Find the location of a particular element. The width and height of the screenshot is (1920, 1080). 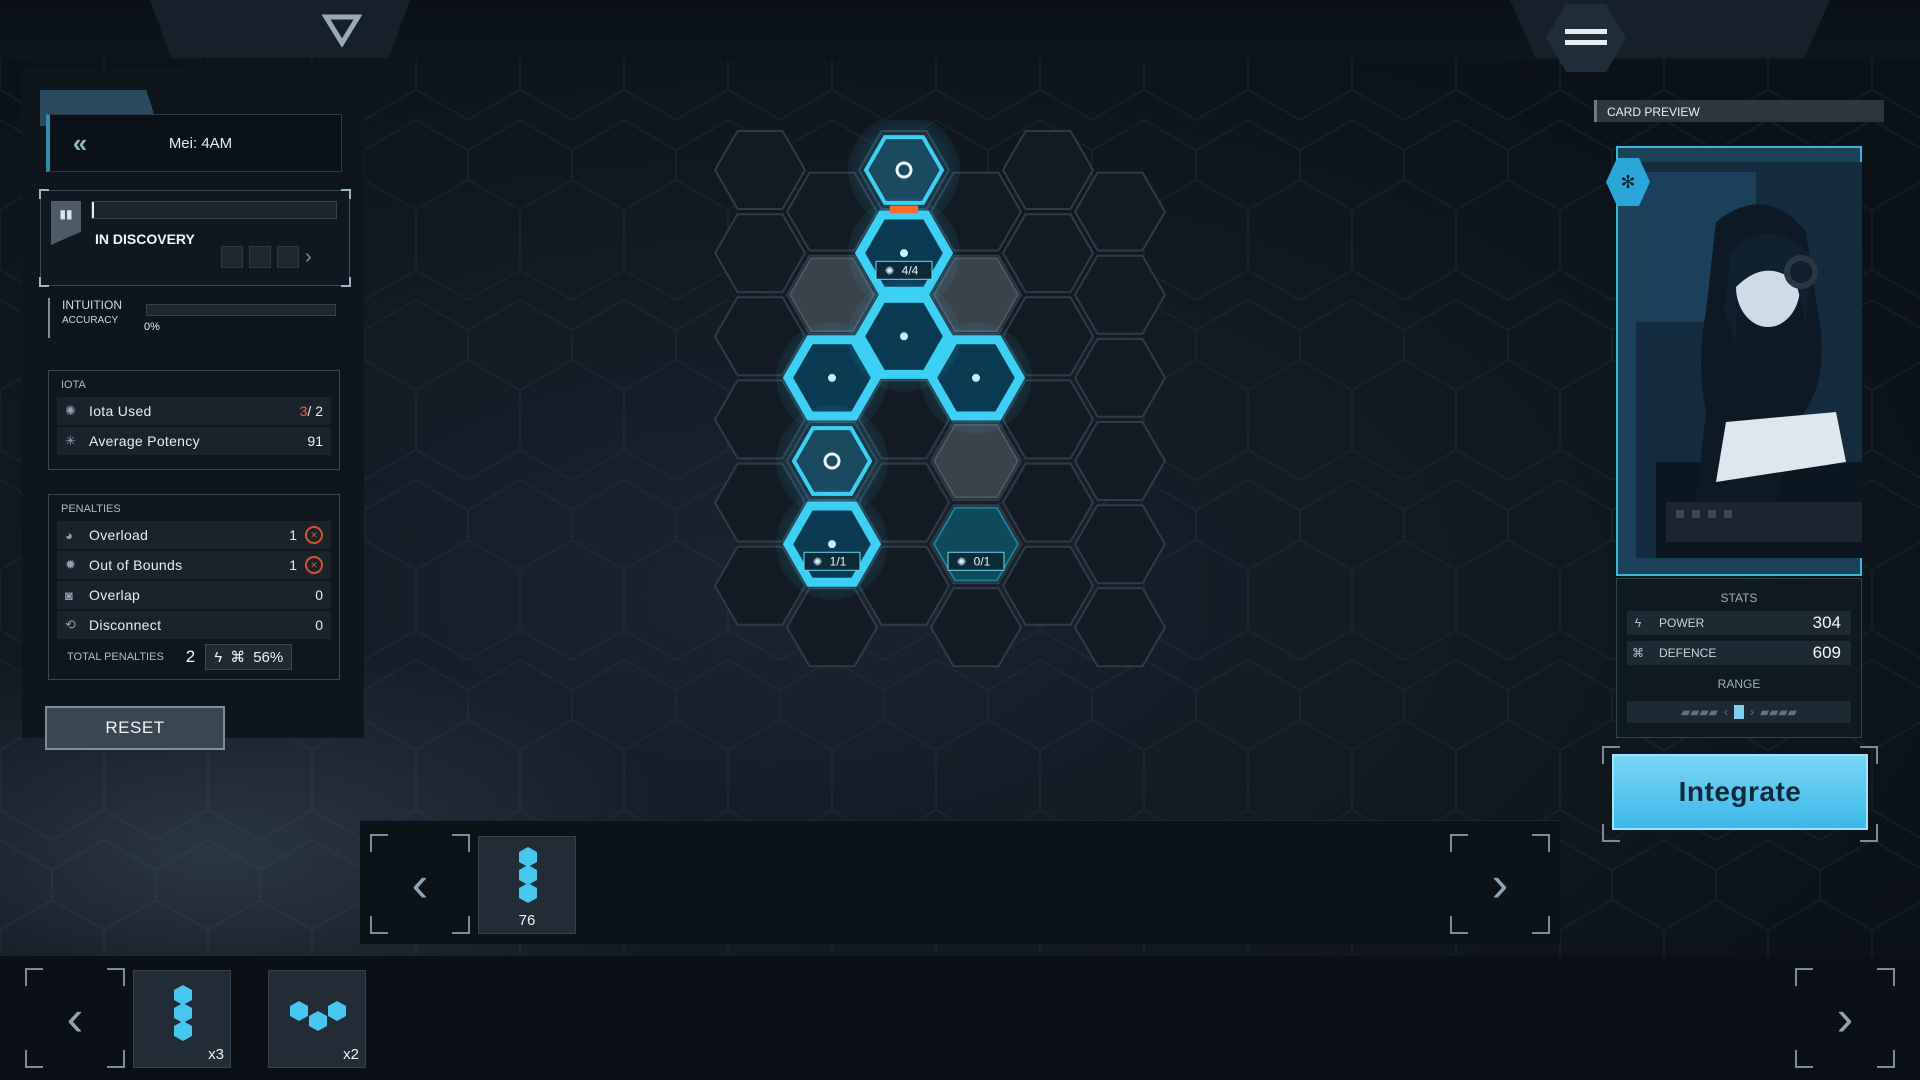

page-title: Mei: 4AM is located at coordinates (200, 143).